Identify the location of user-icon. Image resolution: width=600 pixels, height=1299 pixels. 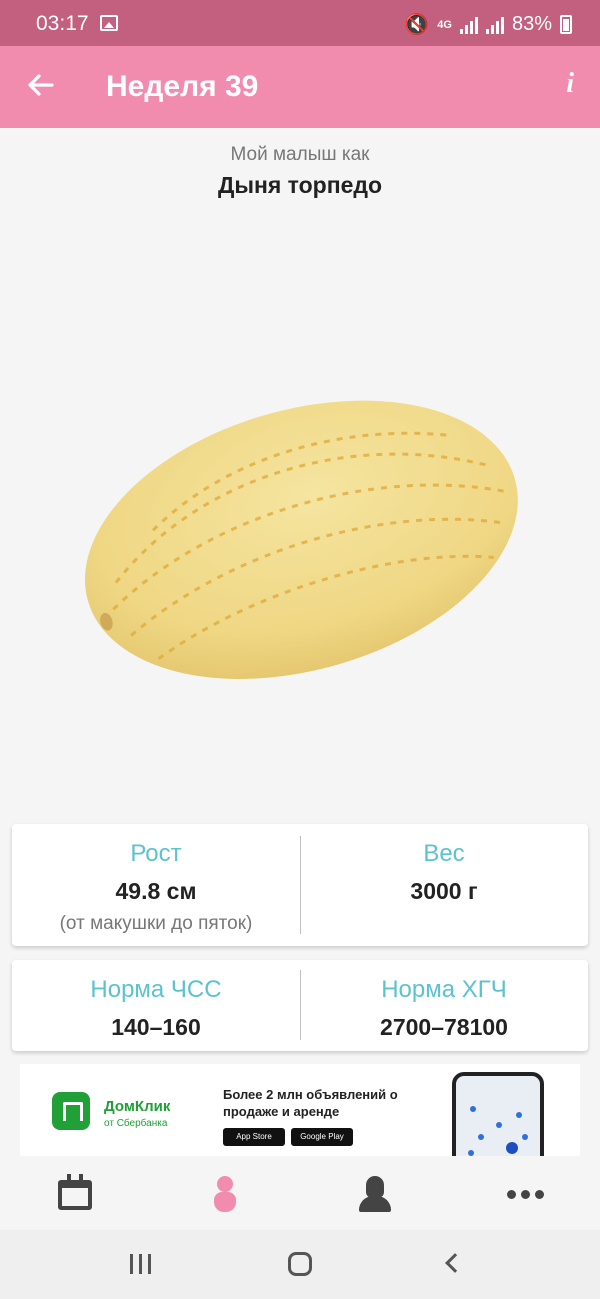
(375, 1187).